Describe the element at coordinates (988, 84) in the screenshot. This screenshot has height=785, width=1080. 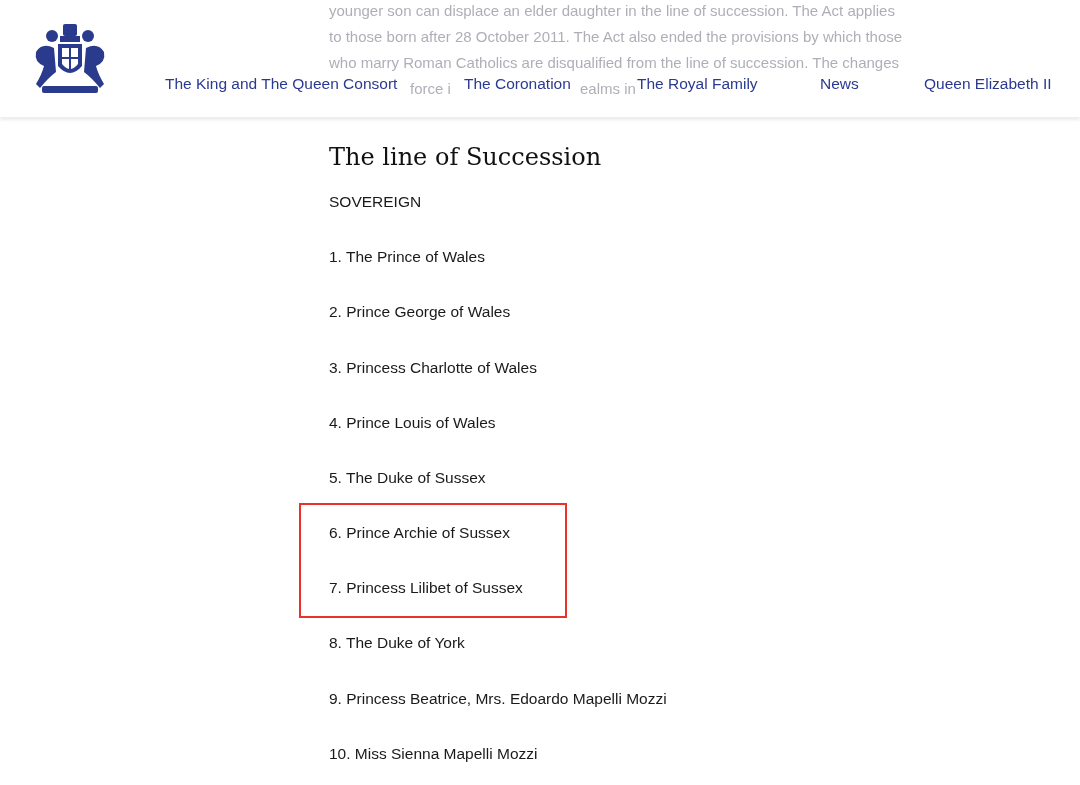
I see `nav-link: Queen Elizabeth II` at that location.